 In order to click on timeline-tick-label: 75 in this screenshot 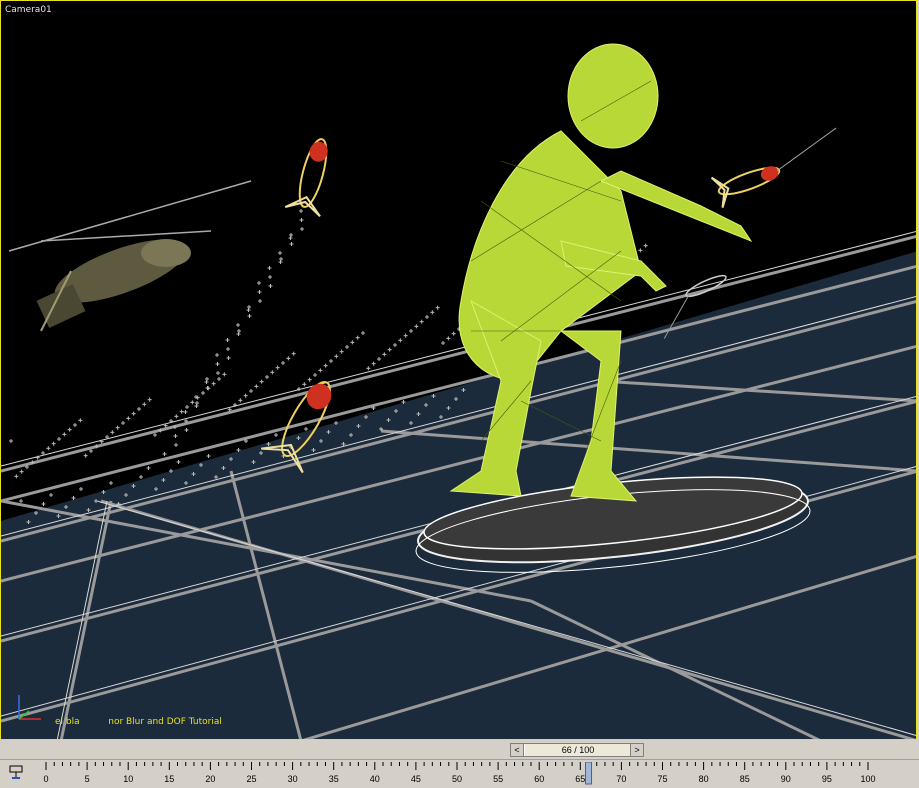, I will do `click(662, 779)`.